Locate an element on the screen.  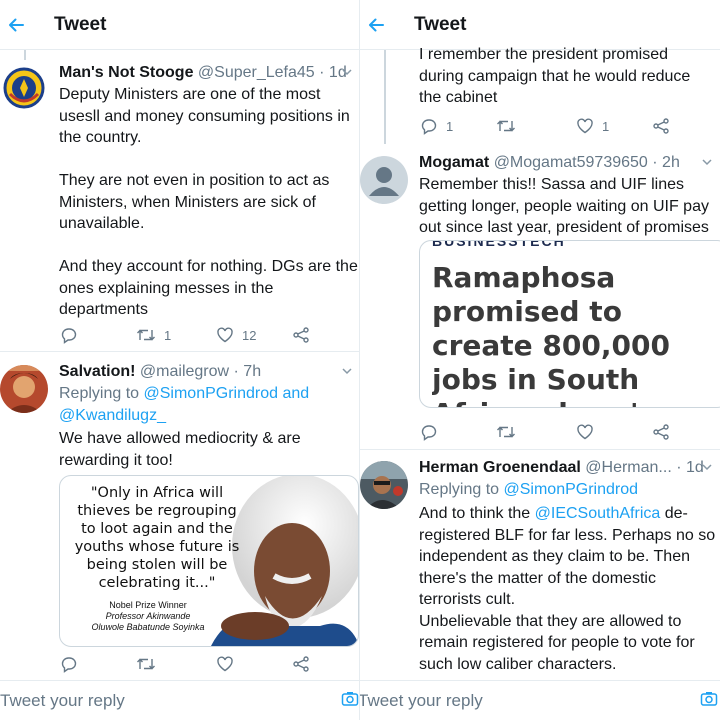
card-brand: BUSINESSTECH is located at coordinates (499, 244).